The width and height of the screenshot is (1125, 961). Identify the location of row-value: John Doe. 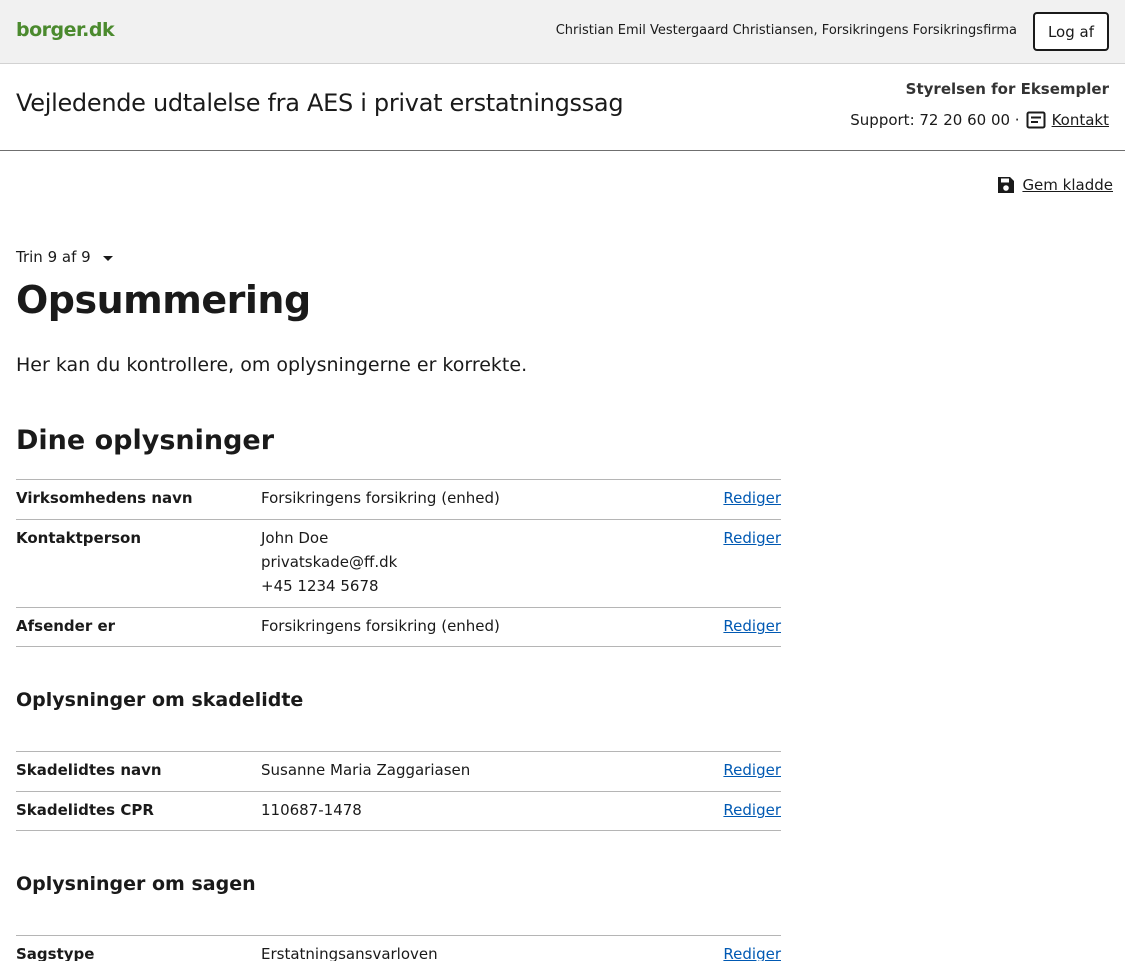
(295, 538).